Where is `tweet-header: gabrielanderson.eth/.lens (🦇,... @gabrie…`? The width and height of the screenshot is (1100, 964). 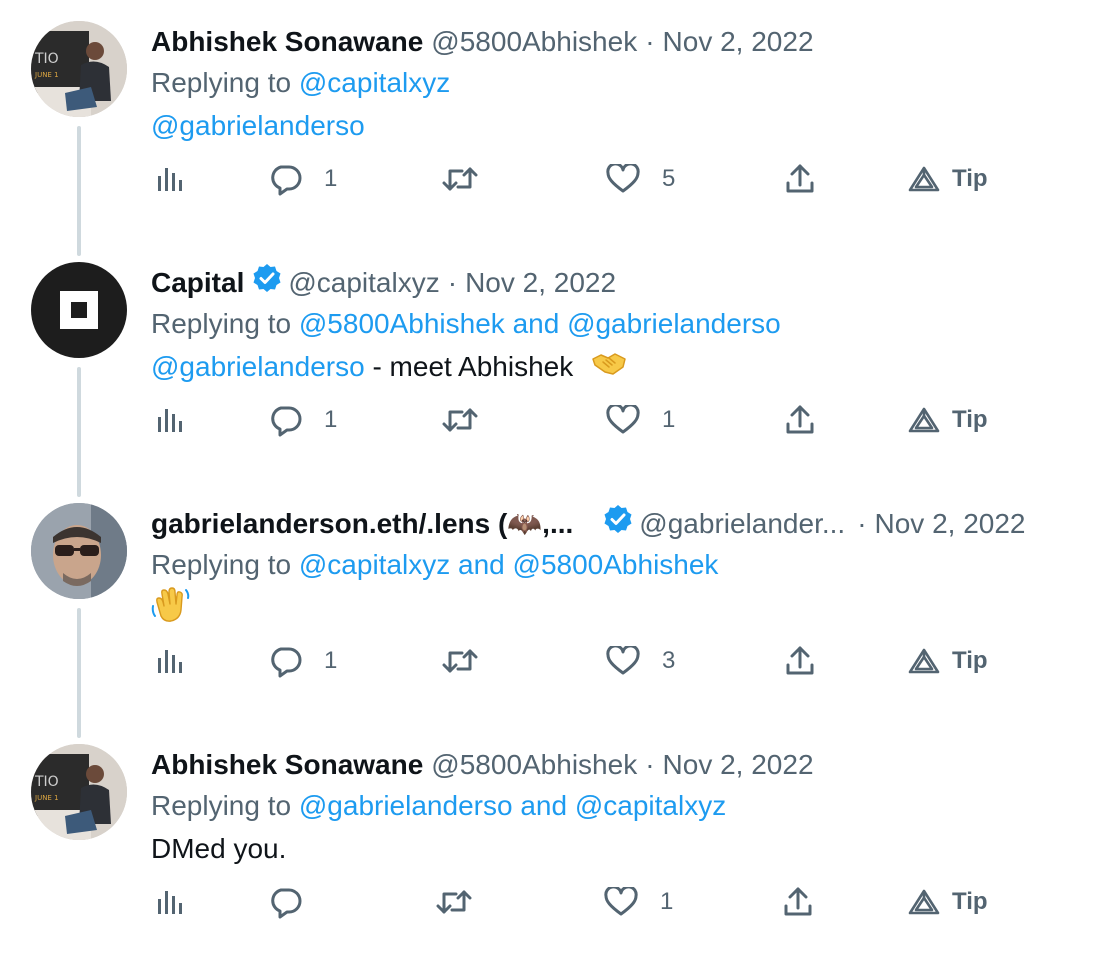 tweet-header: gabrielanderson.eth/.lens (🦇,... @gabrie… is located at coordinates (621, 524).